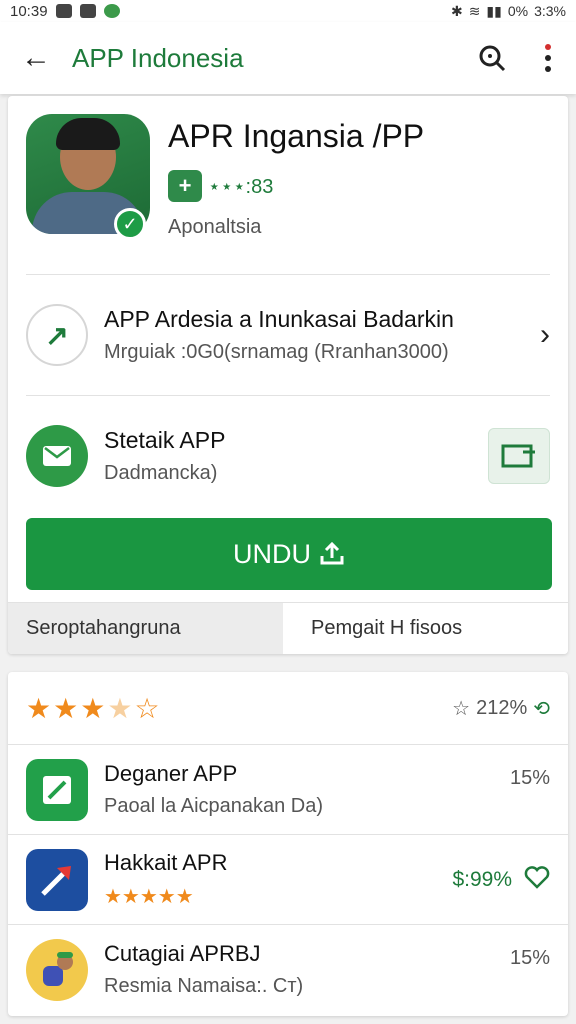 This screenshot has width=576, height=1024. I want to click on bluetooth-icon: ✱, so click(456, 10).